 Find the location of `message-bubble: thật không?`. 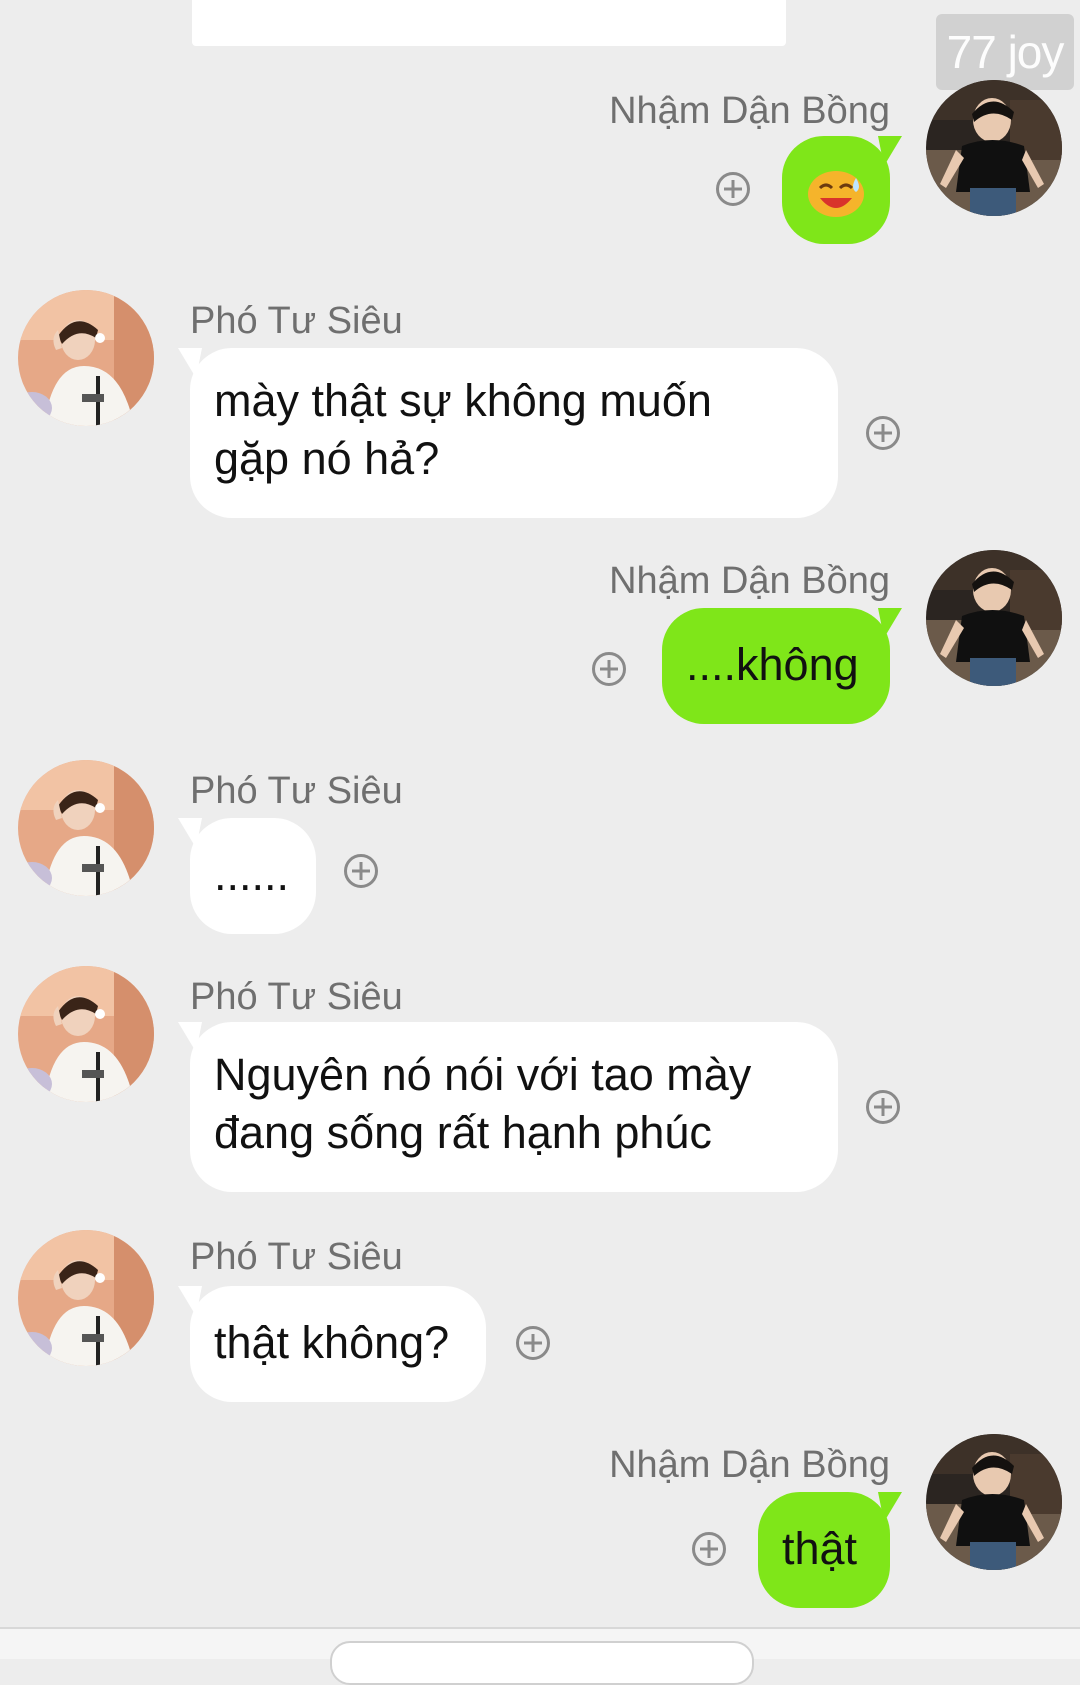

message-bubble: thật không? is located at coordinates (332, 1344).